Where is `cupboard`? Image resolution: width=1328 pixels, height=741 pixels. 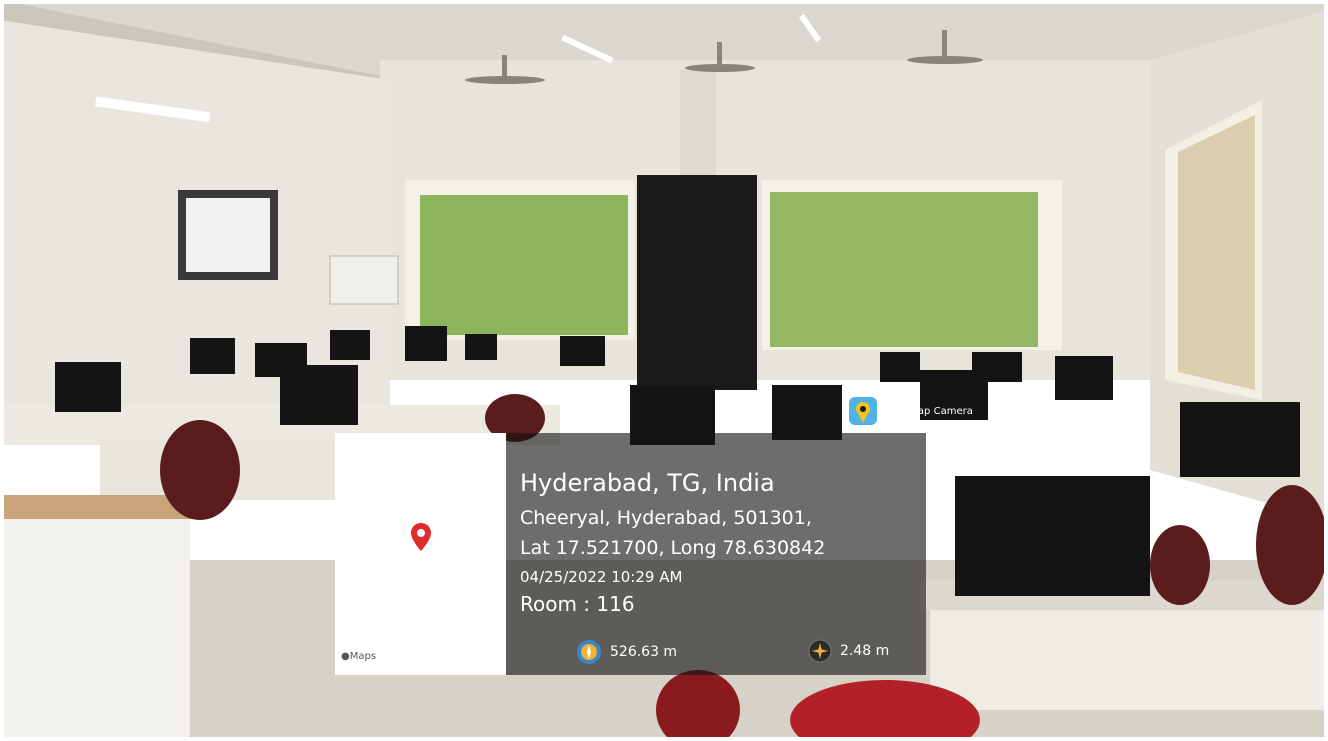 cupboard is located at coordinates (697, 282).